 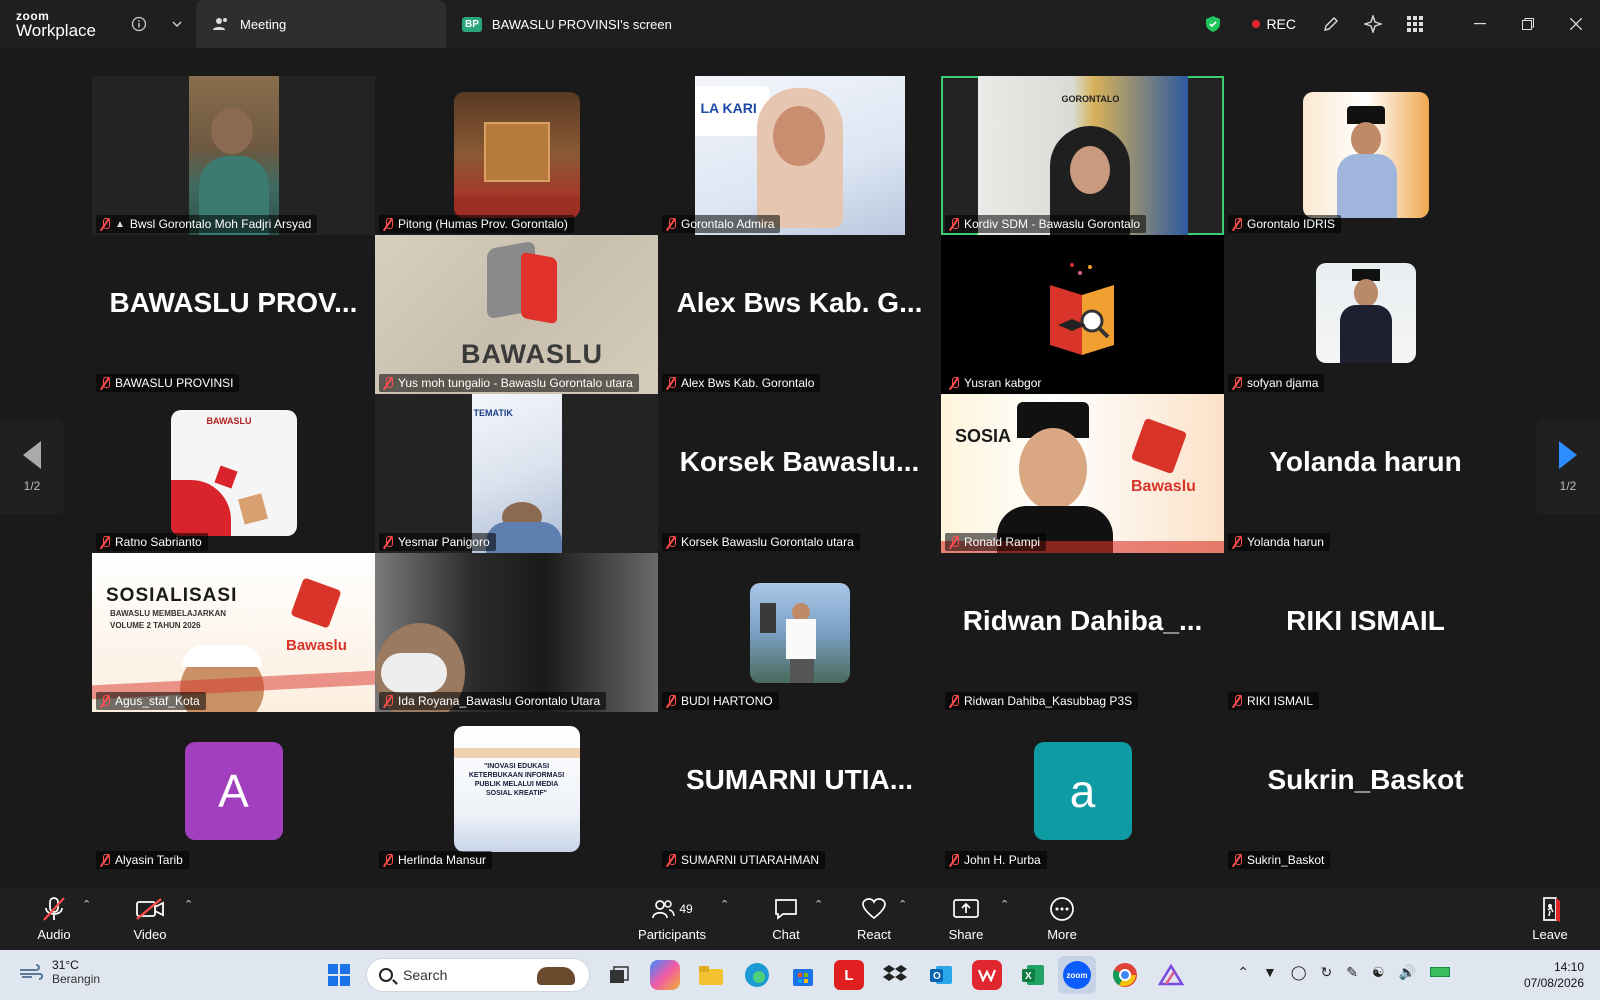 What do you see at coordinates (1568, 467) in the screenshot?
I see `next-page-button: 1/2` at bounding box center [1568, 467].